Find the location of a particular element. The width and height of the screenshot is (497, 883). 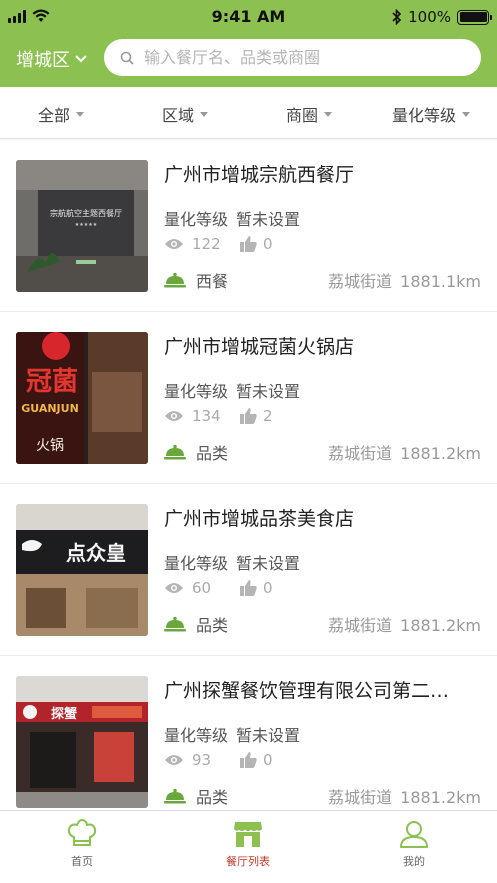

search-icon is located at coordinates (127, 58).